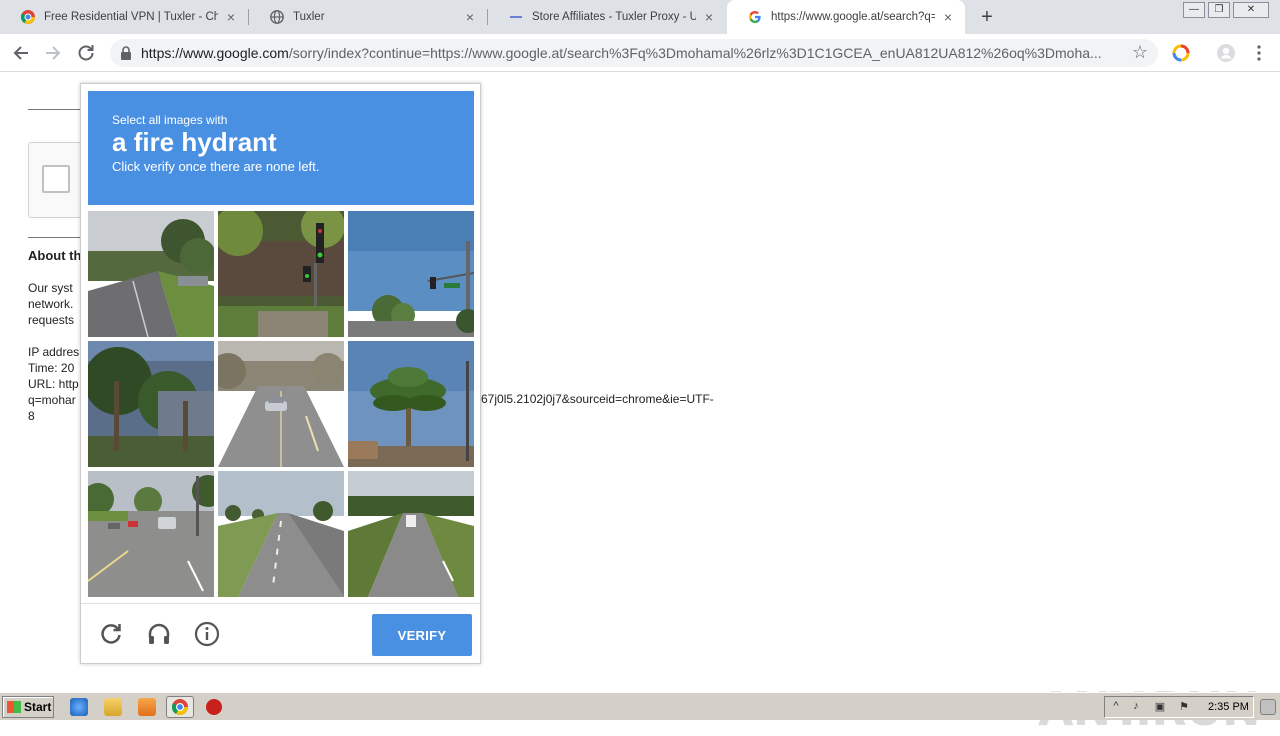  I want to click on google-icon, so click(755, 17).